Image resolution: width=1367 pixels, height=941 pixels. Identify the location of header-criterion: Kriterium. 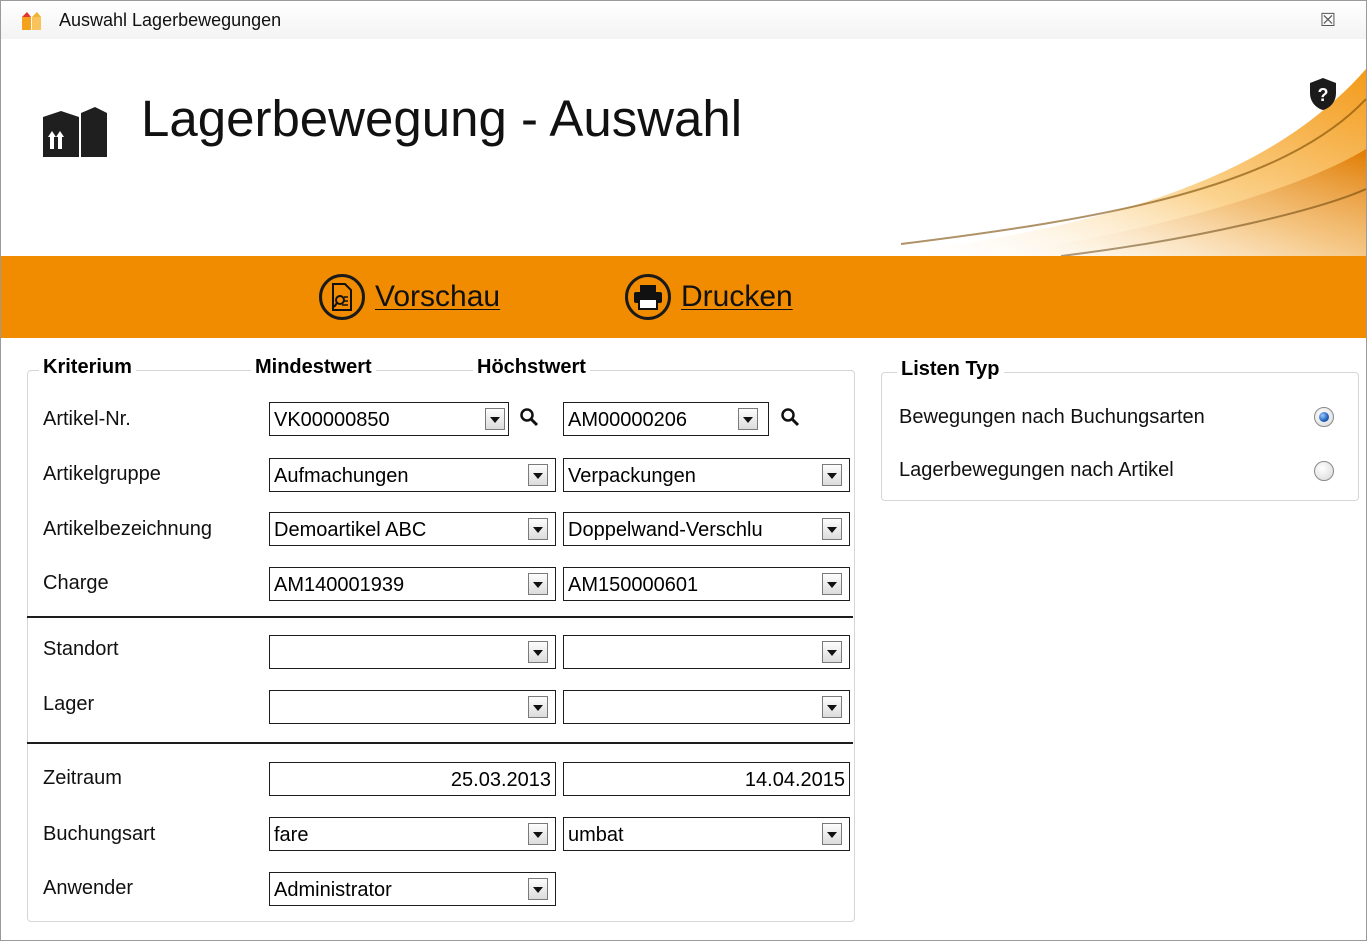
(87, 367).